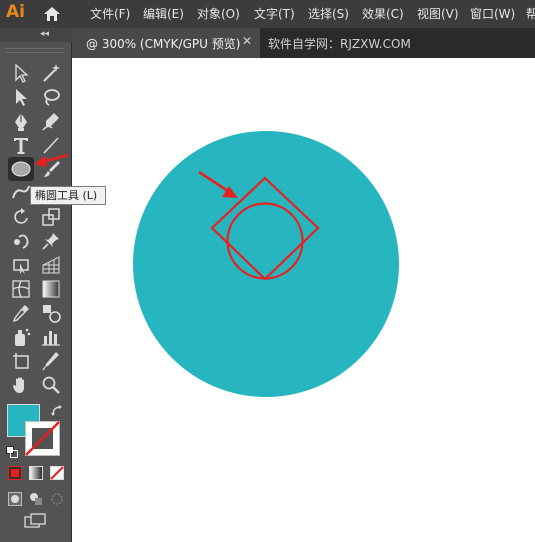 The height and width of the screenshot is (542, 535). Describe the element at coordinates (51, 361) in the screenshot. I see `slice-tool-icon` at that location.